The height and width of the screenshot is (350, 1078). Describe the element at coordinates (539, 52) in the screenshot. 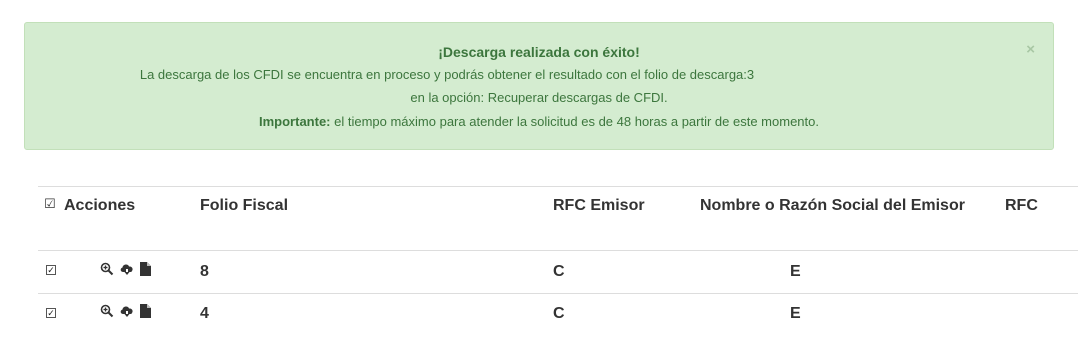

I see `alert-title: ¡Descarga realizada con éxito!` at that location.